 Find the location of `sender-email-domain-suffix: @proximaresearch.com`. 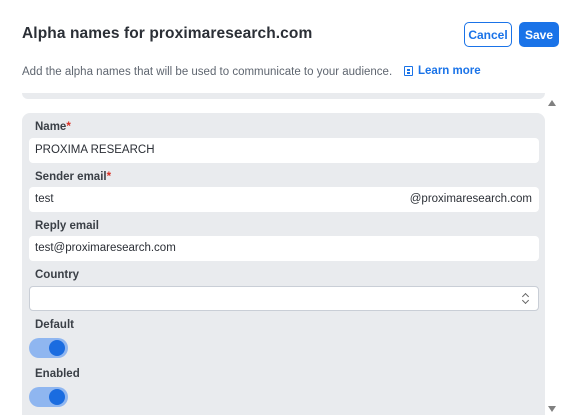

sender-email-domain-suffix: @proximaresearch.com is located at coordinates (470, 199).